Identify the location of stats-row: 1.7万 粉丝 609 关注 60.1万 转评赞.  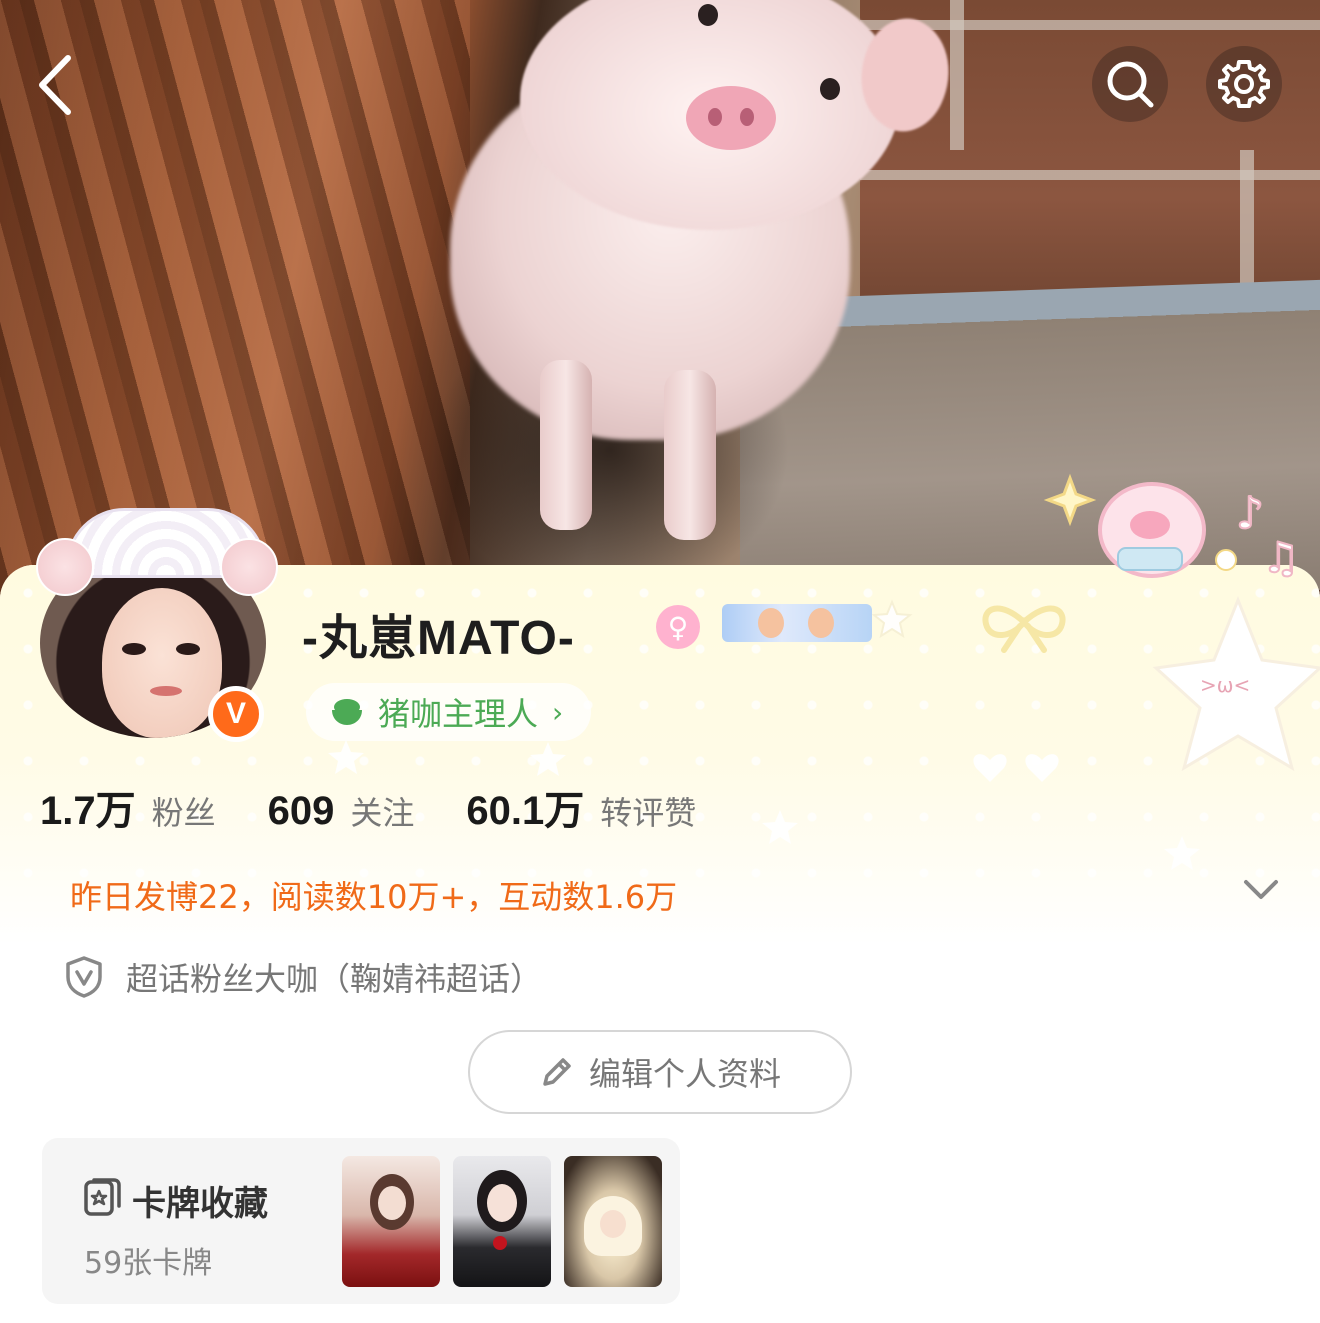
(394, 807).